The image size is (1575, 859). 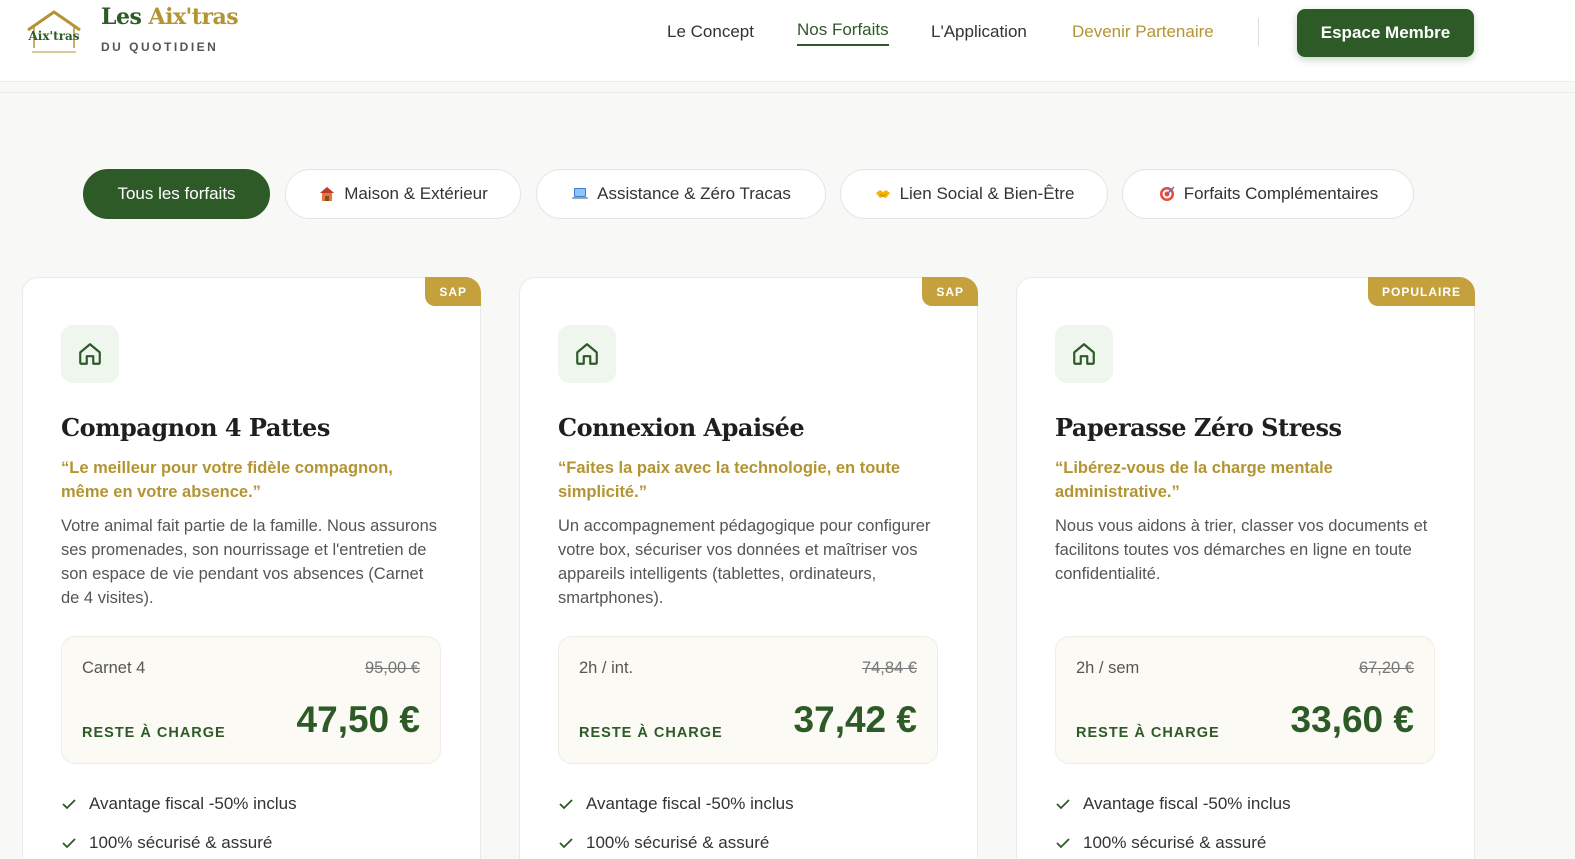 I want to click on laptop-icon, so click(x=580, y=194).